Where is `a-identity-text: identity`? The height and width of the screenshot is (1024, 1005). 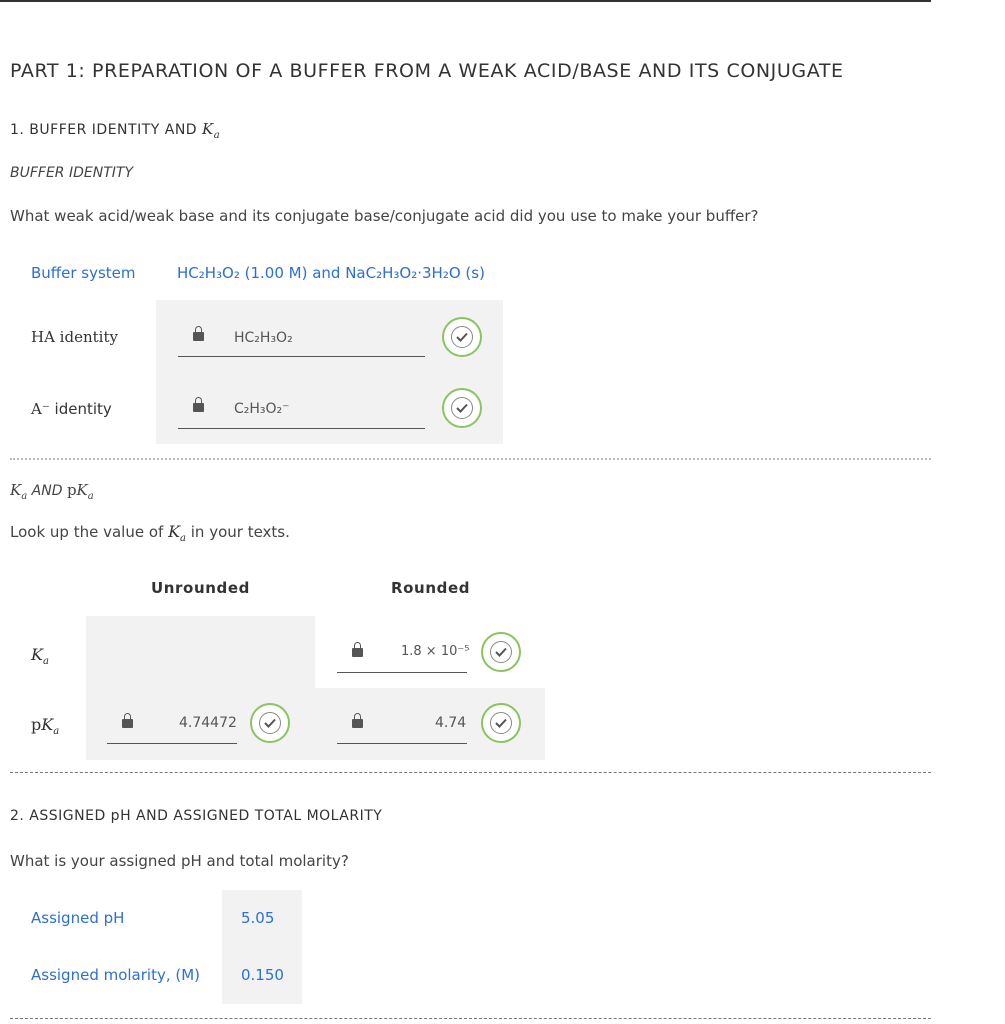 a-identity-text: identity is located at coordinates (83, 409).